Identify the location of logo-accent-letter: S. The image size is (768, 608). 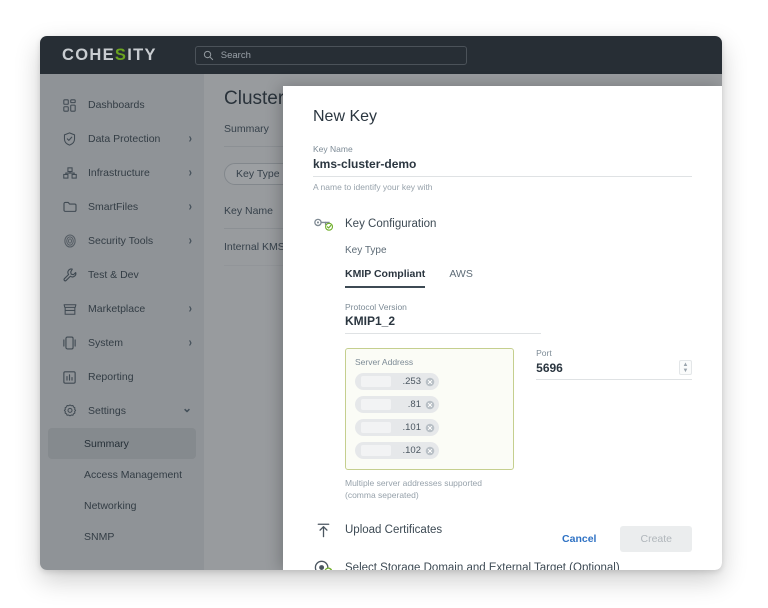
(121, 54).